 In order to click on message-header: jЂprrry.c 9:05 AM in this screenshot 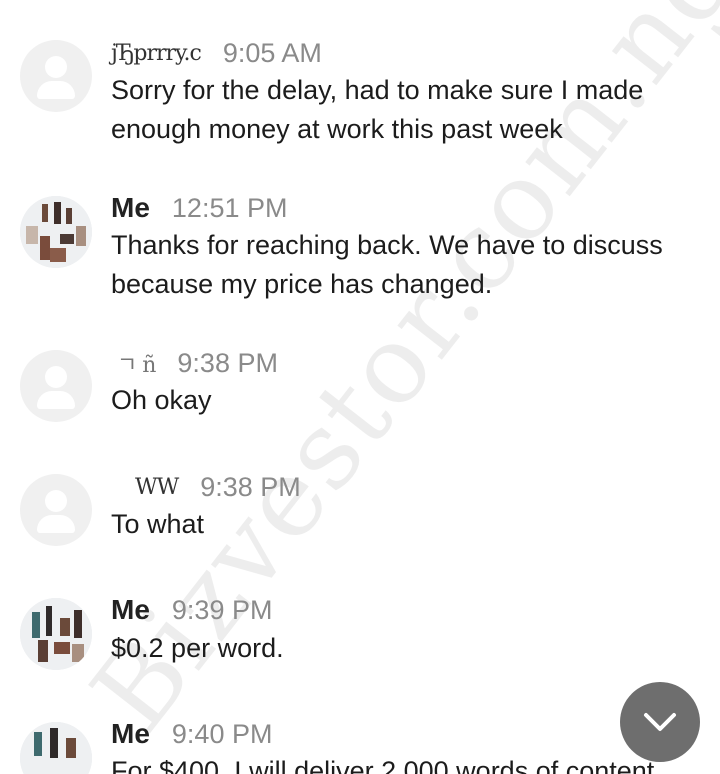, I will do `click(216, 53)`.